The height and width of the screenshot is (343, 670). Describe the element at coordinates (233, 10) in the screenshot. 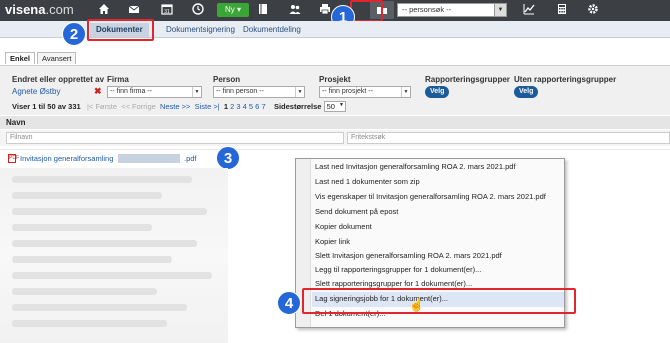

I see `new-button: Ny ▾` at that location.